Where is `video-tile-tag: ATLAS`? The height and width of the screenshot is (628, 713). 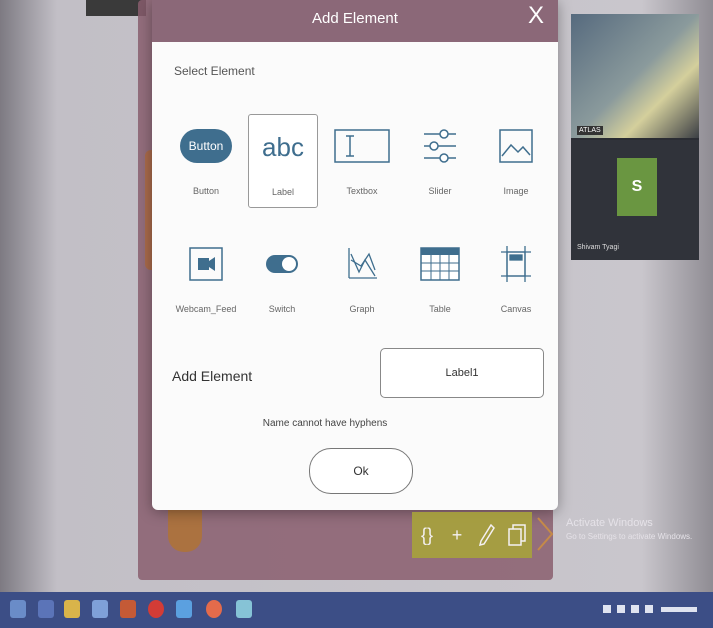
video-tile-tag: ATLAS is located at coordinates (590, 130).